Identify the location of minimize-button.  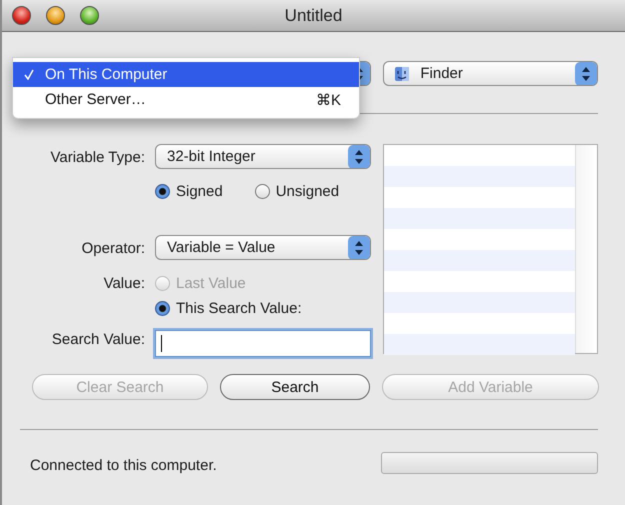
(55, 15).